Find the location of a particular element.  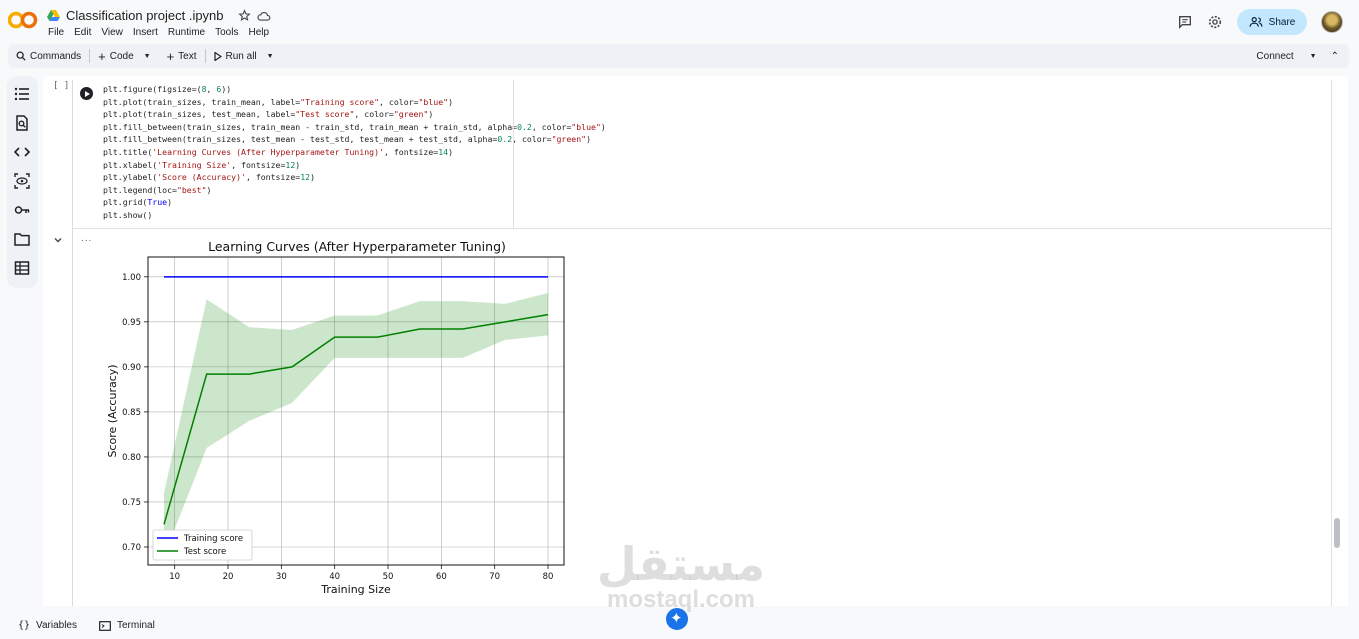

run-all-label: Run all is located at coordinates (241, 56).